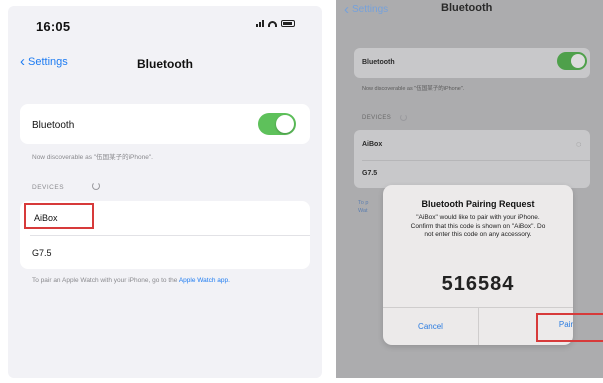  What do you see at coordinates (569, 327) in the screenshot?
I see `highlight-box-pair` at bounding box center [569, 327].